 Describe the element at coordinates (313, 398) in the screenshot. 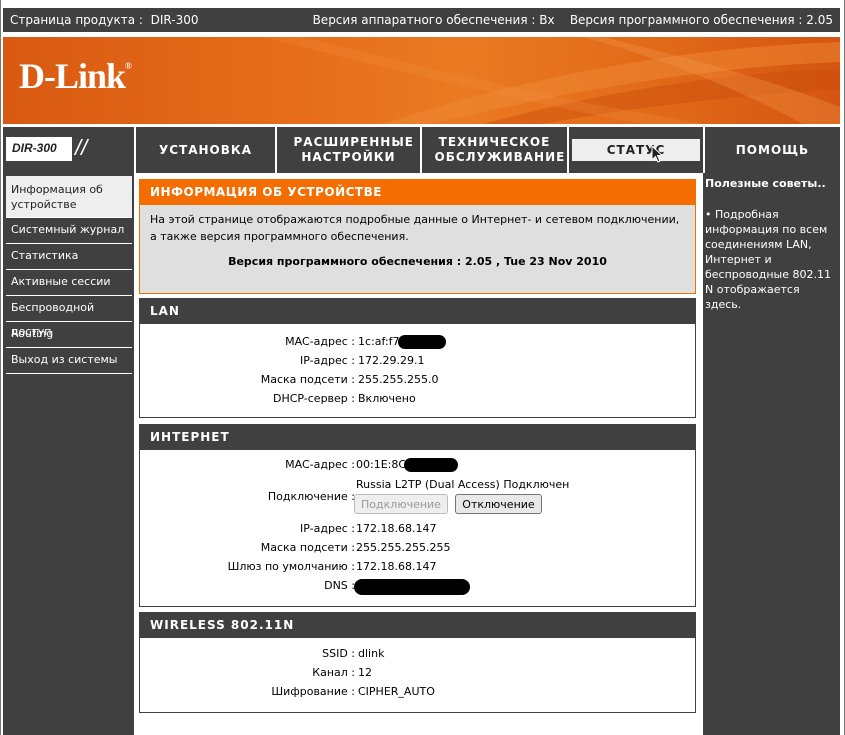

I see `lan-dhcp-label: DHCP-сервер :` at that location.